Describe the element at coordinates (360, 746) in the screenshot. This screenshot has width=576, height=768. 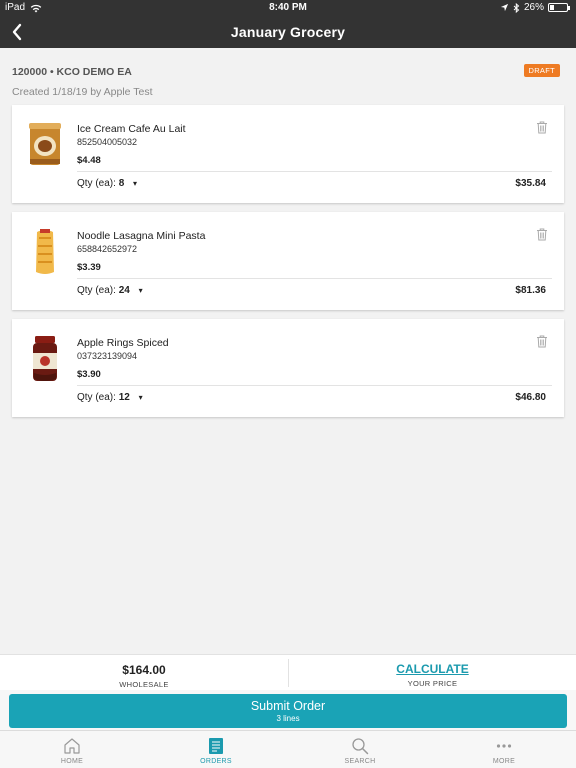
I see `search-icon` at that location.